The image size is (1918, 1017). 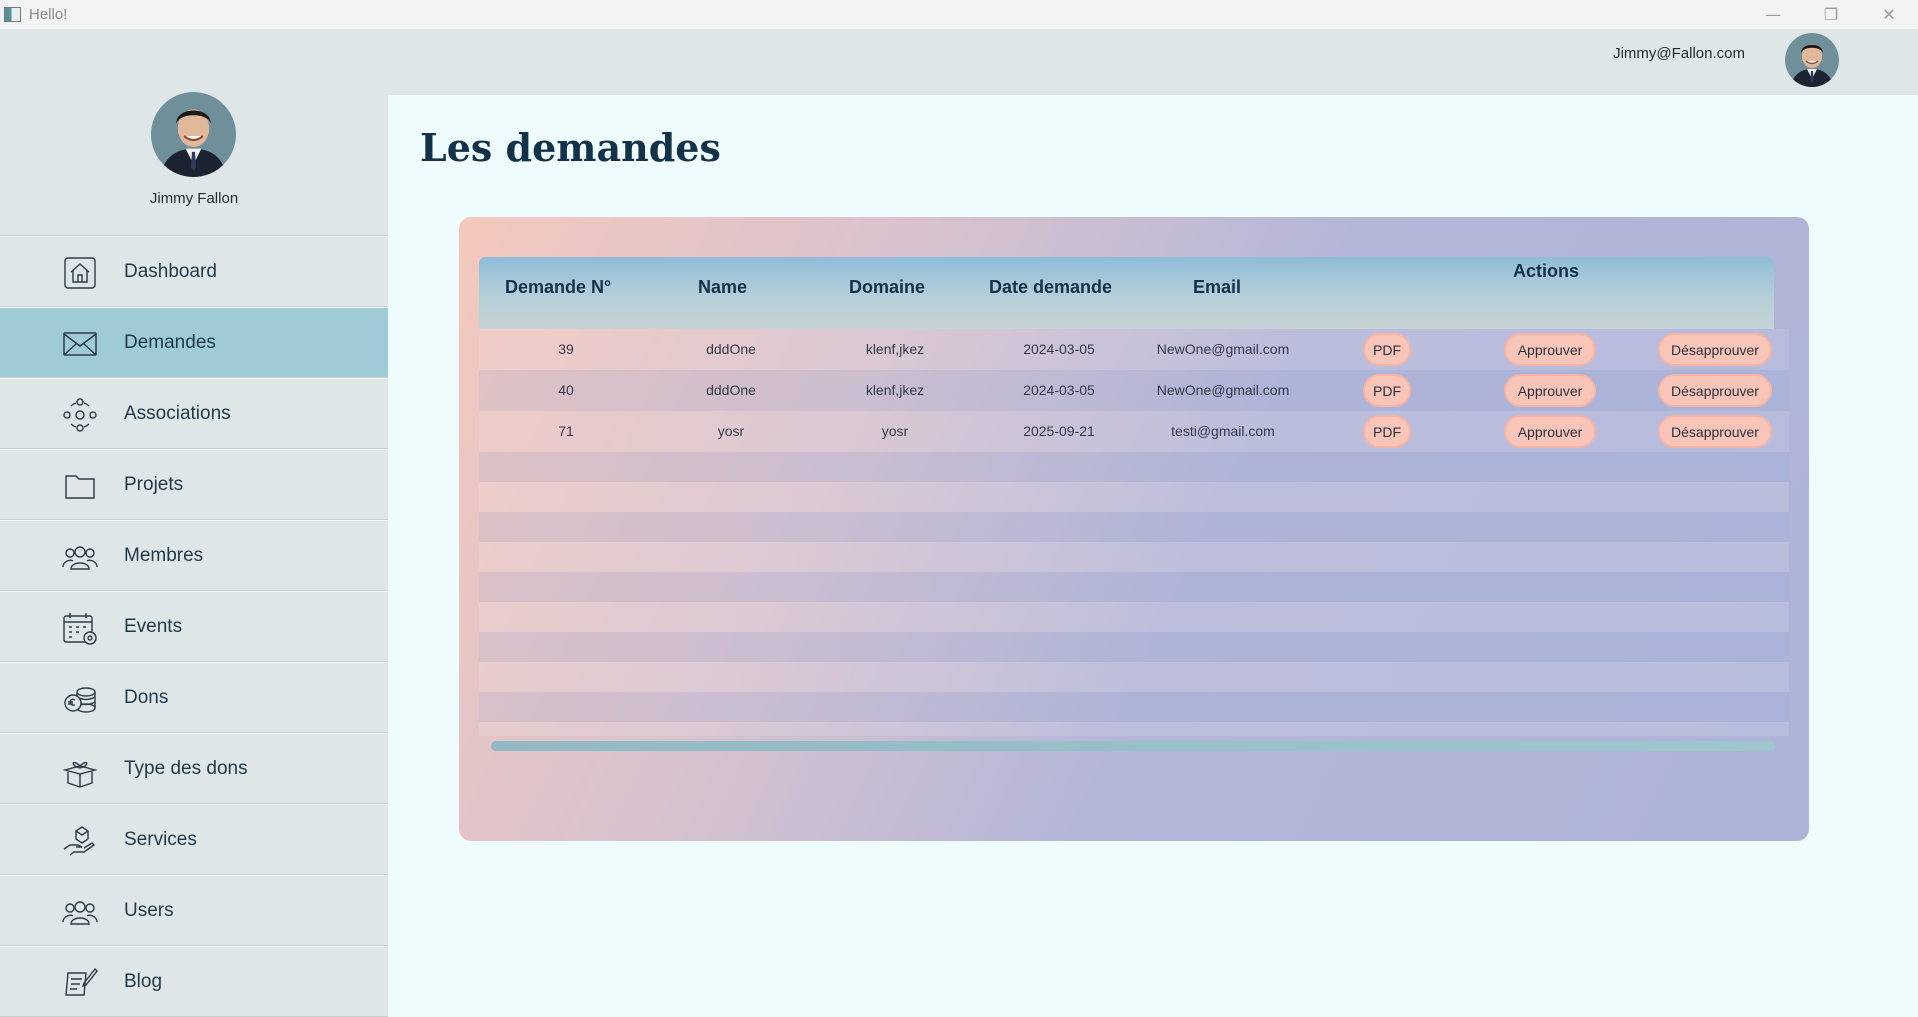 What do you see at coordinates (887, 287) in the screenshot?
I see `column-header-domain: Domaine` at bounding box center [887, 287].